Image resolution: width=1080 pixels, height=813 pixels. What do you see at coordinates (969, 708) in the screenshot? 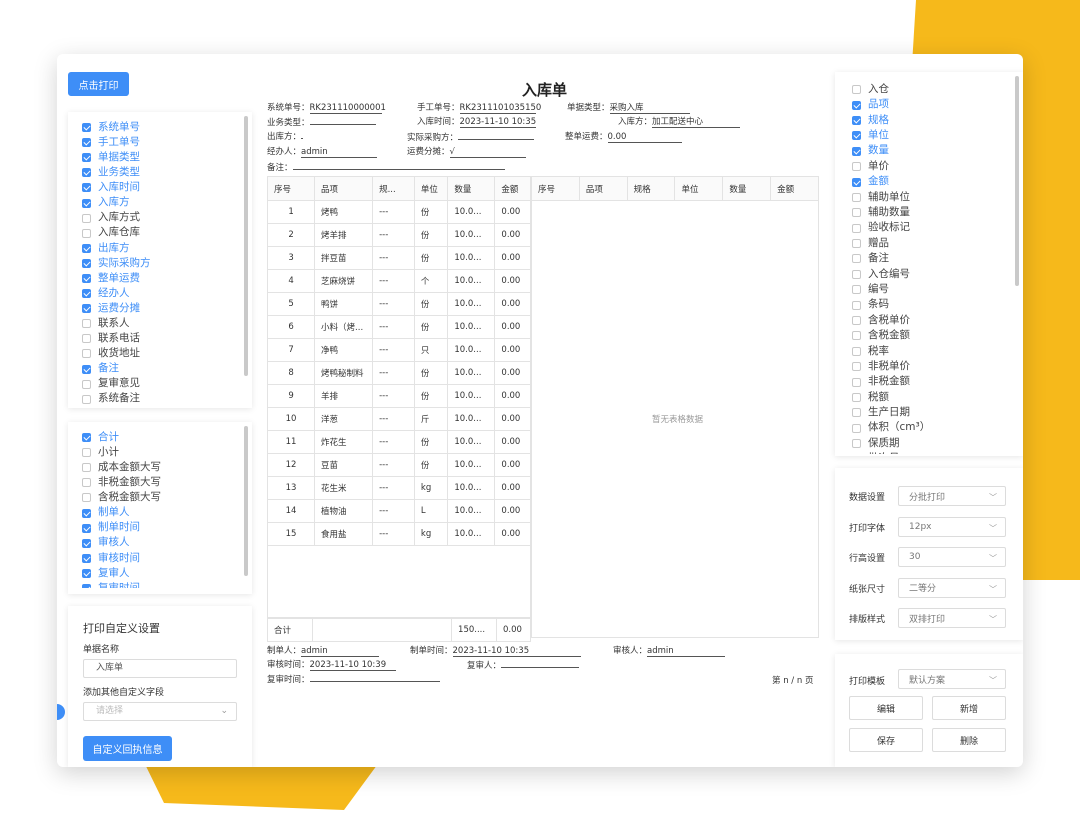
I see `add-button: 新增` at bounding box center [969, 708].